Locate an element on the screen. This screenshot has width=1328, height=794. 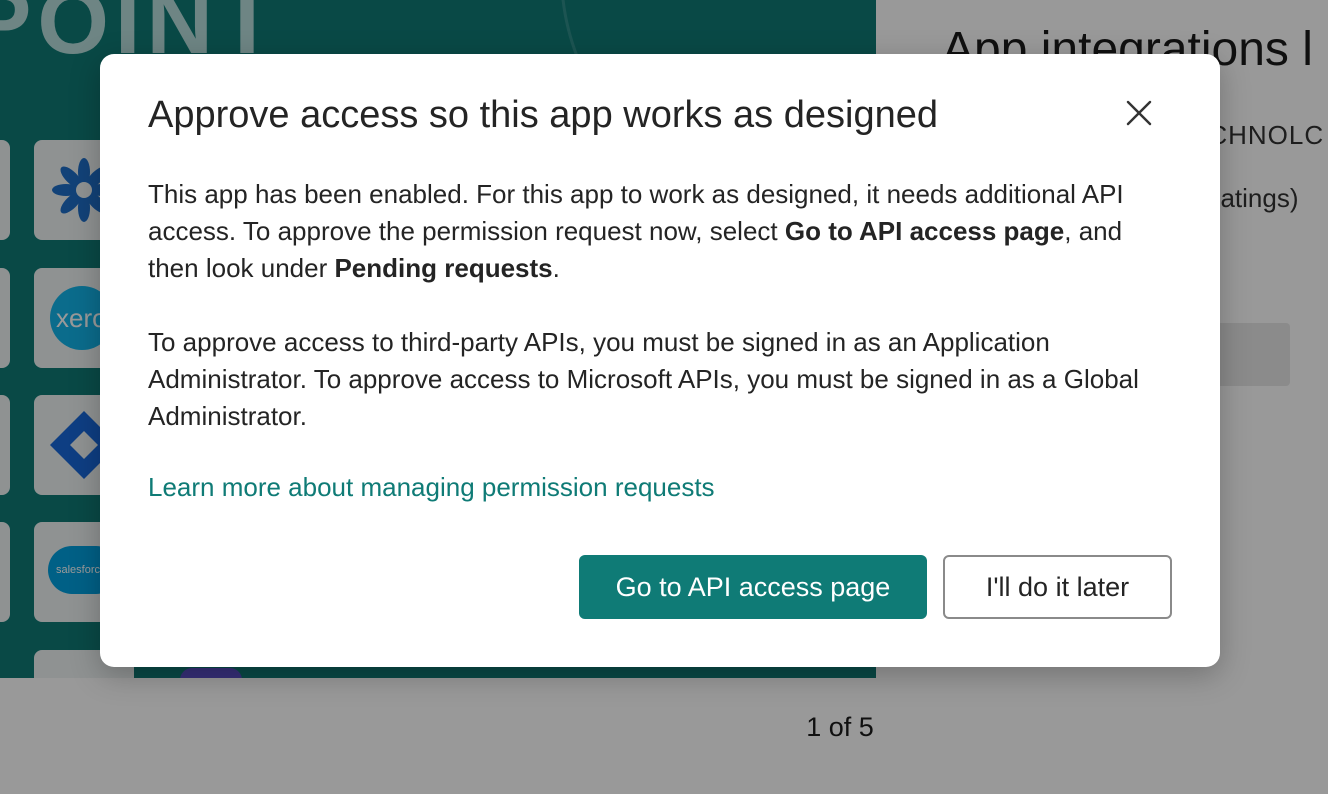
close-button is located at coordinates (1139, 113).